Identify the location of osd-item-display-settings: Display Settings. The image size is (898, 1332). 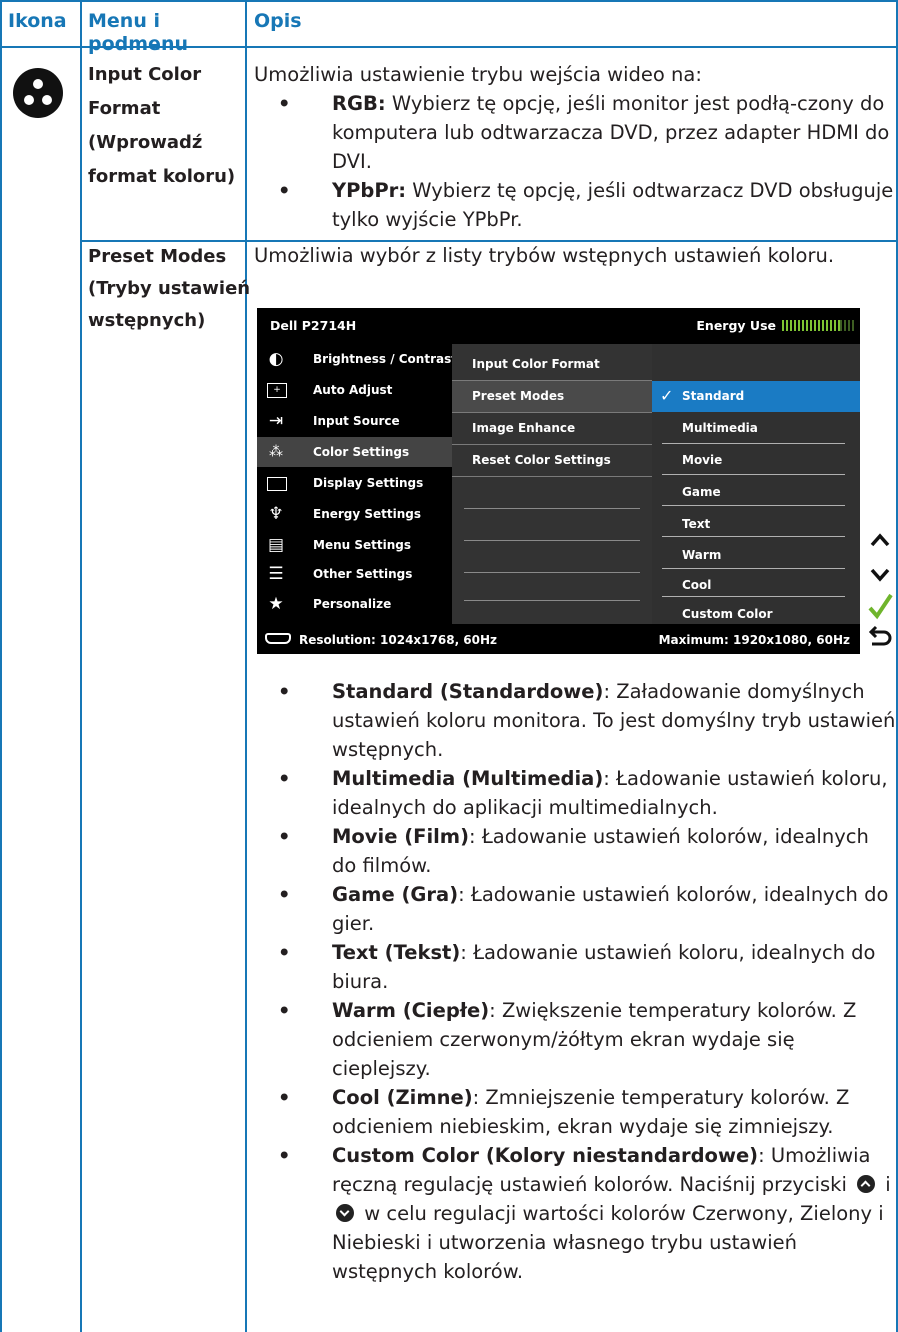
(354, 483).